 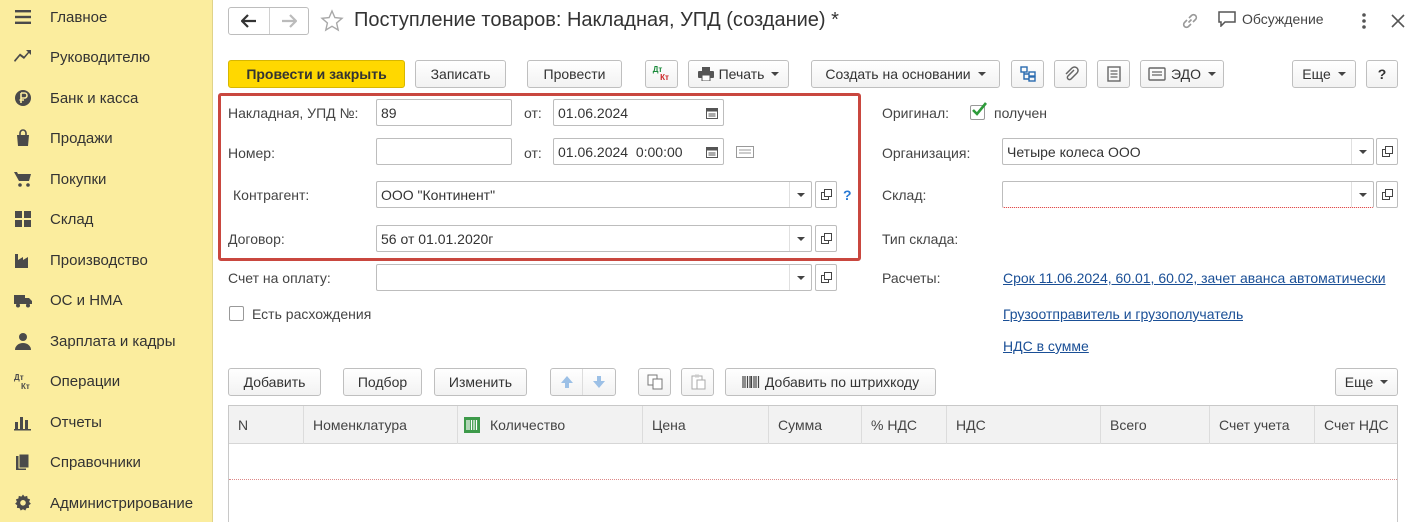 I want to click on counterparty-label: Контрагент:, so click(x=271, y=195).